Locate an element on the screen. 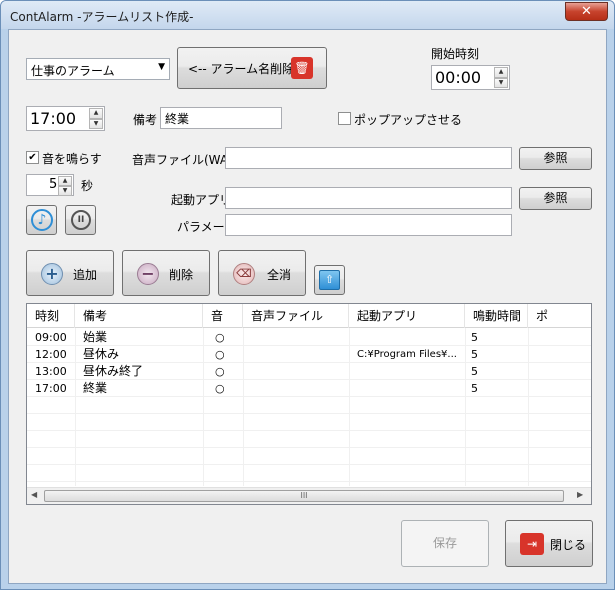 This screenshot has width=615, height=590. upload-icon: ⇧ is located at coordinates (329, 280).